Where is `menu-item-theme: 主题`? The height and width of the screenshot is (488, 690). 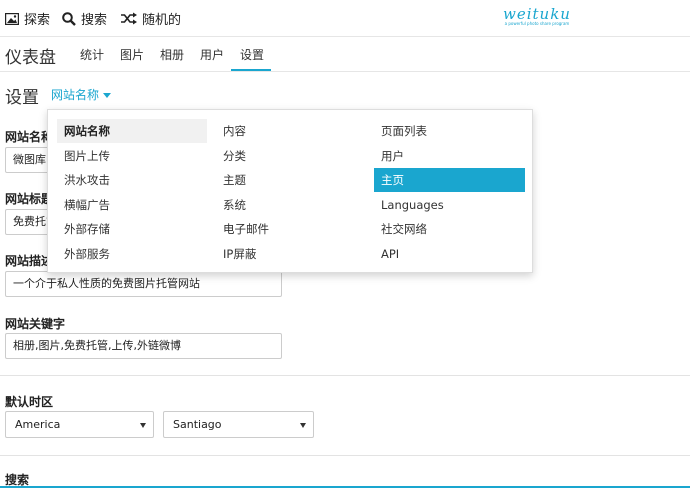 menu-item-theme: 主题 is located at coordinates (291, 180).